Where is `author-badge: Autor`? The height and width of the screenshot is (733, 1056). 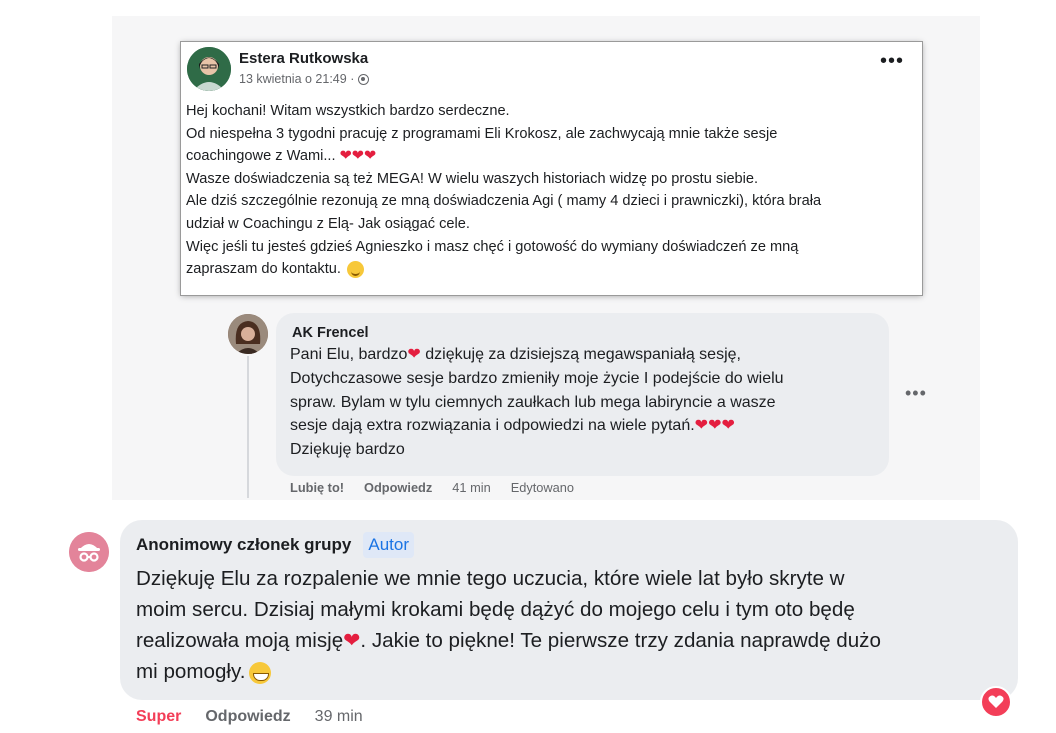 author-badge: Autor is located at coordinates (388, 545).